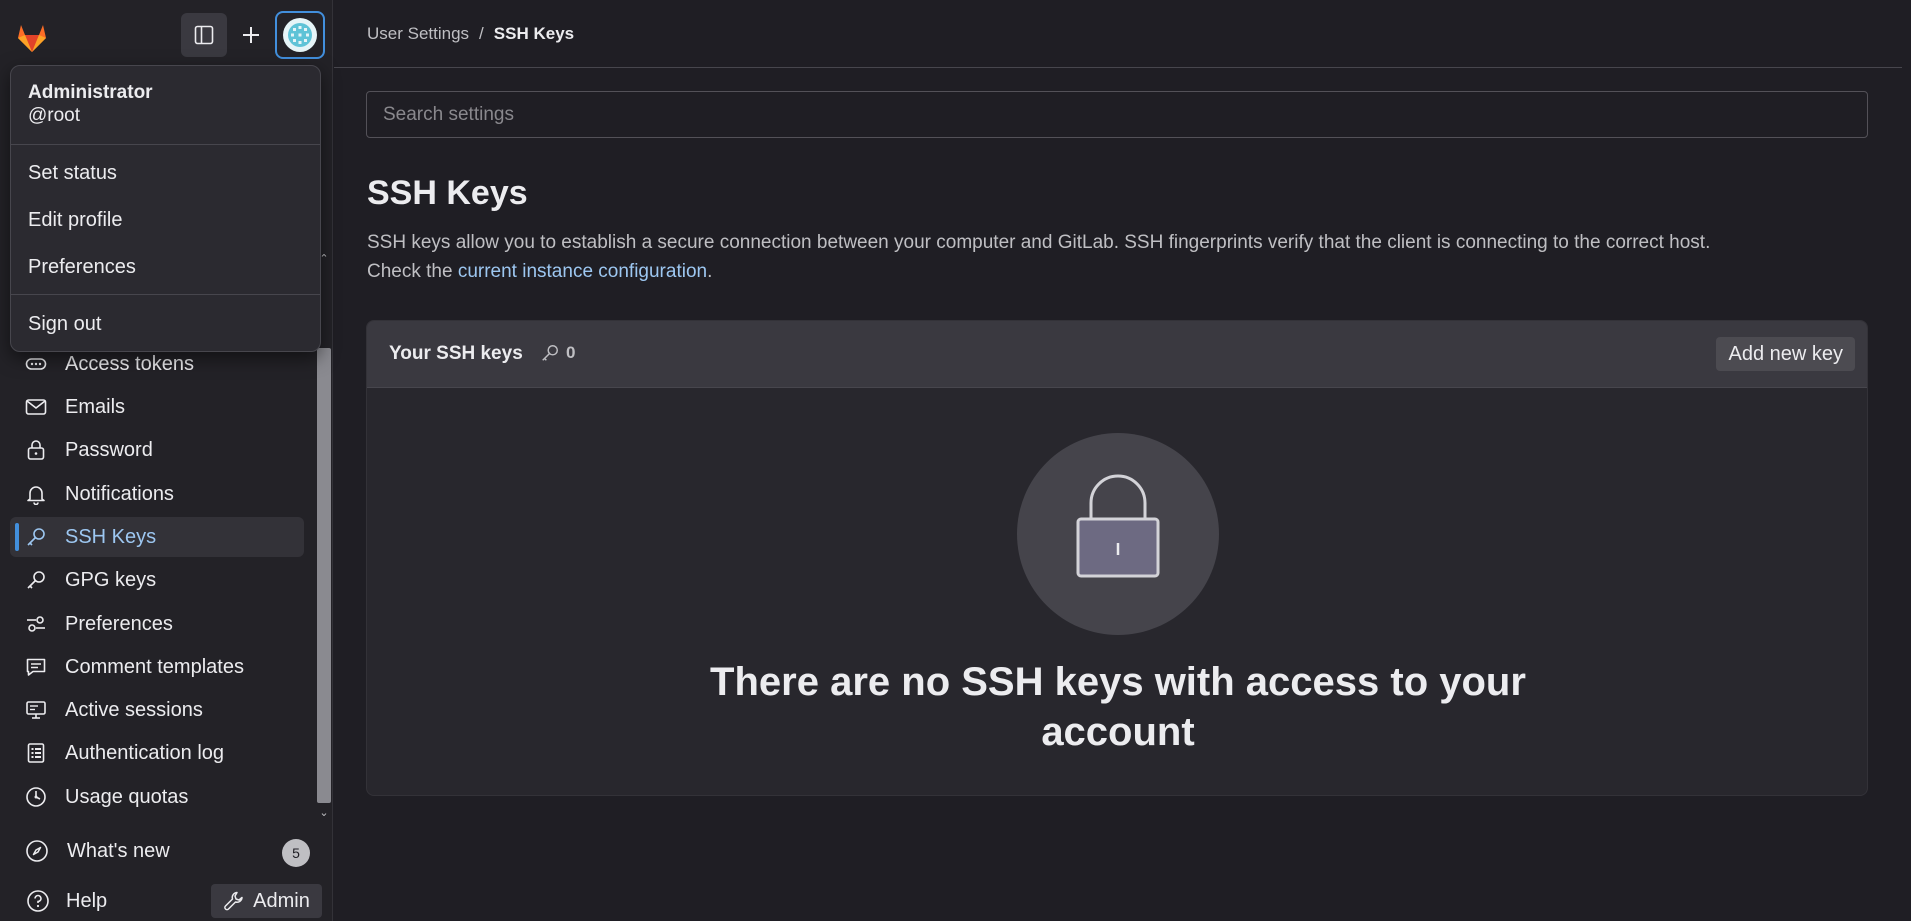 The image size is (1911, 921). What do you see at coordinates (296, 853) in the screenshot?
I see `whats-new-count-badge: 5` at bounding box center [296, 853].